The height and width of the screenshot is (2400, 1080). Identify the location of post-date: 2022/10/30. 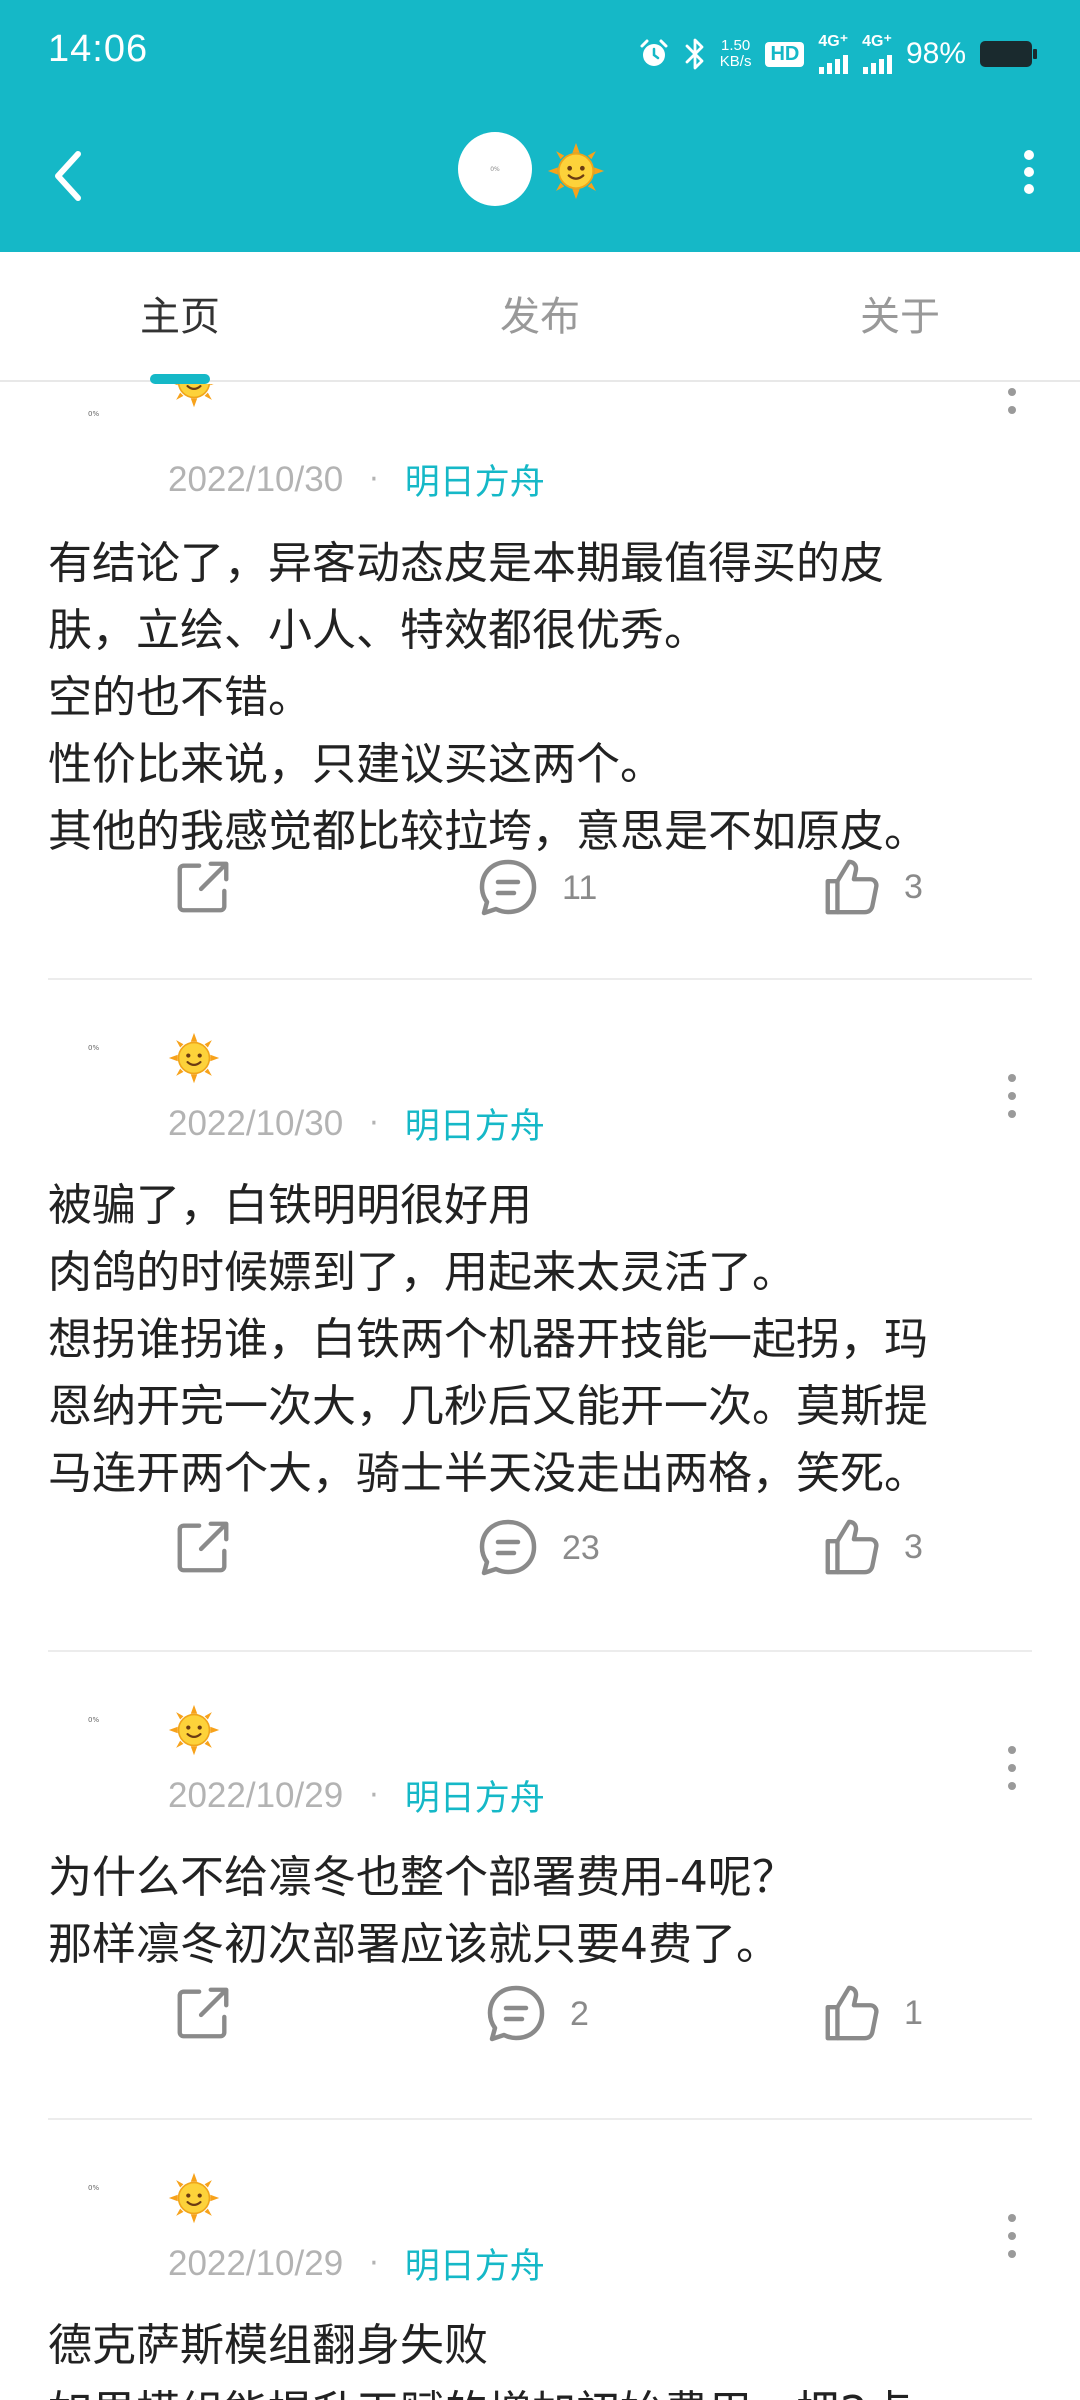
(256, 479).